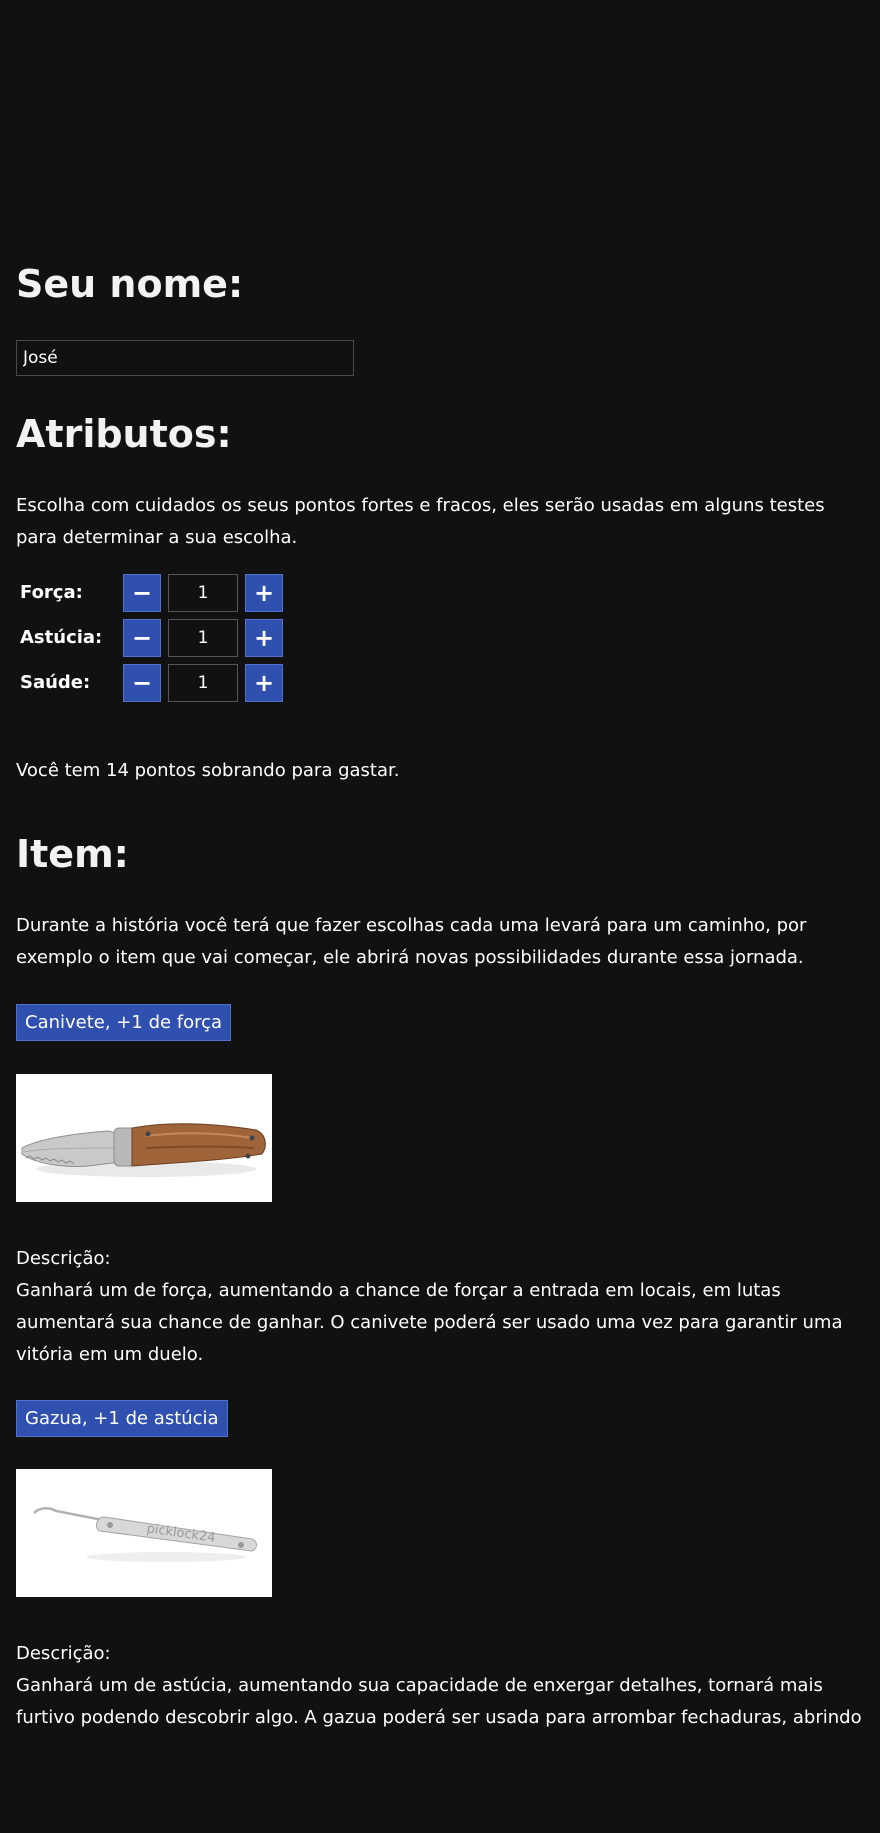  Describe the element at coordinates (61, 637) in the screenshot. I see `attribute-label: Astúcia:` at that location.